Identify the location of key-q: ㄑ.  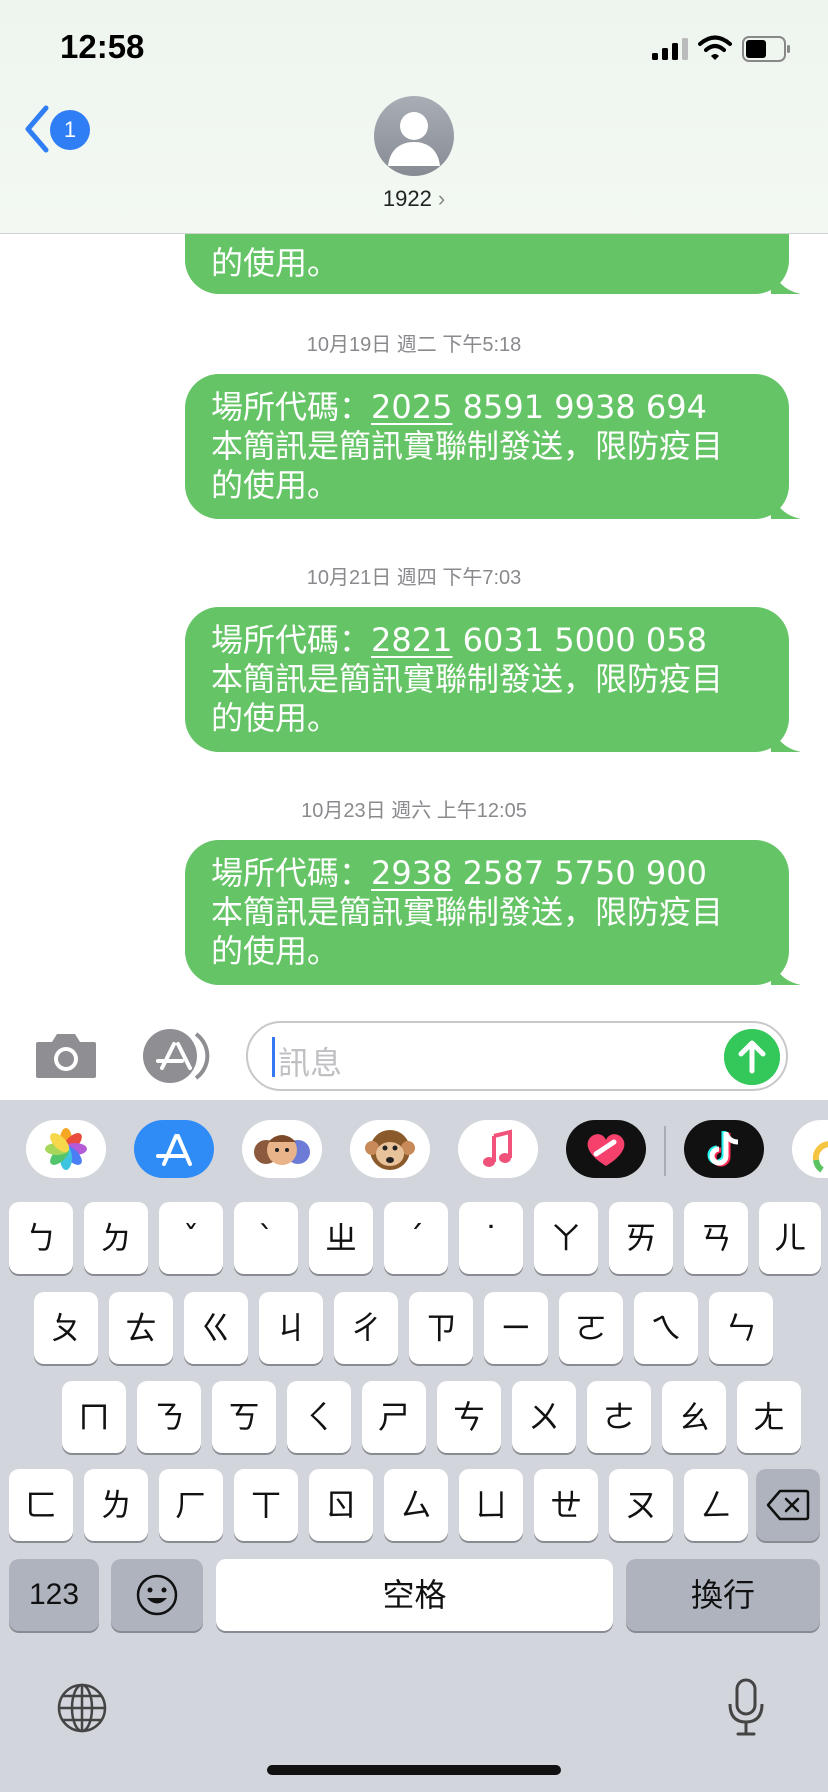
(319, 1417).